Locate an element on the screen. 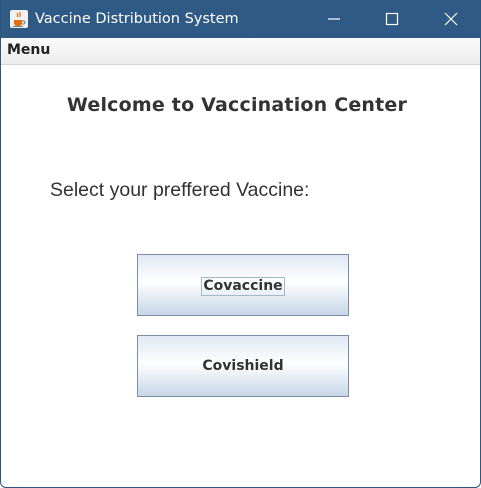  covaccine-button: Covaccine is located at coordinates (243, 285).